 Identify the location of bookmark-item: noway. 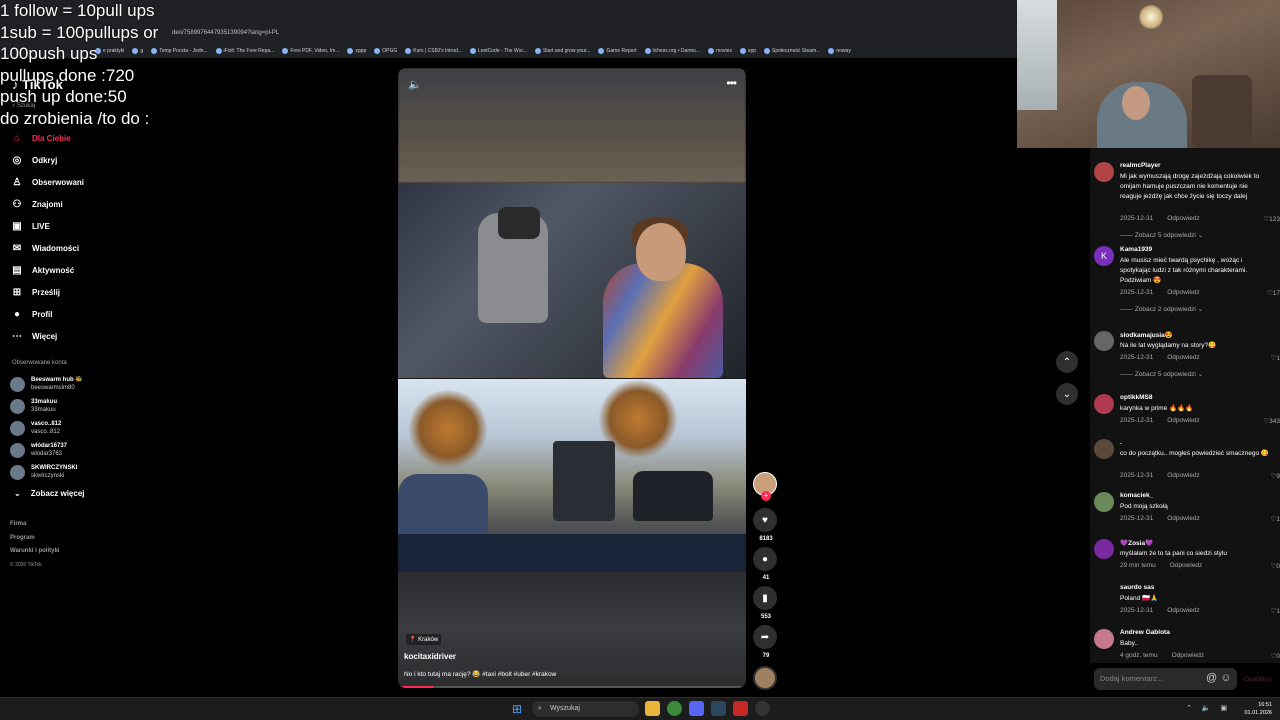
(839, 50).